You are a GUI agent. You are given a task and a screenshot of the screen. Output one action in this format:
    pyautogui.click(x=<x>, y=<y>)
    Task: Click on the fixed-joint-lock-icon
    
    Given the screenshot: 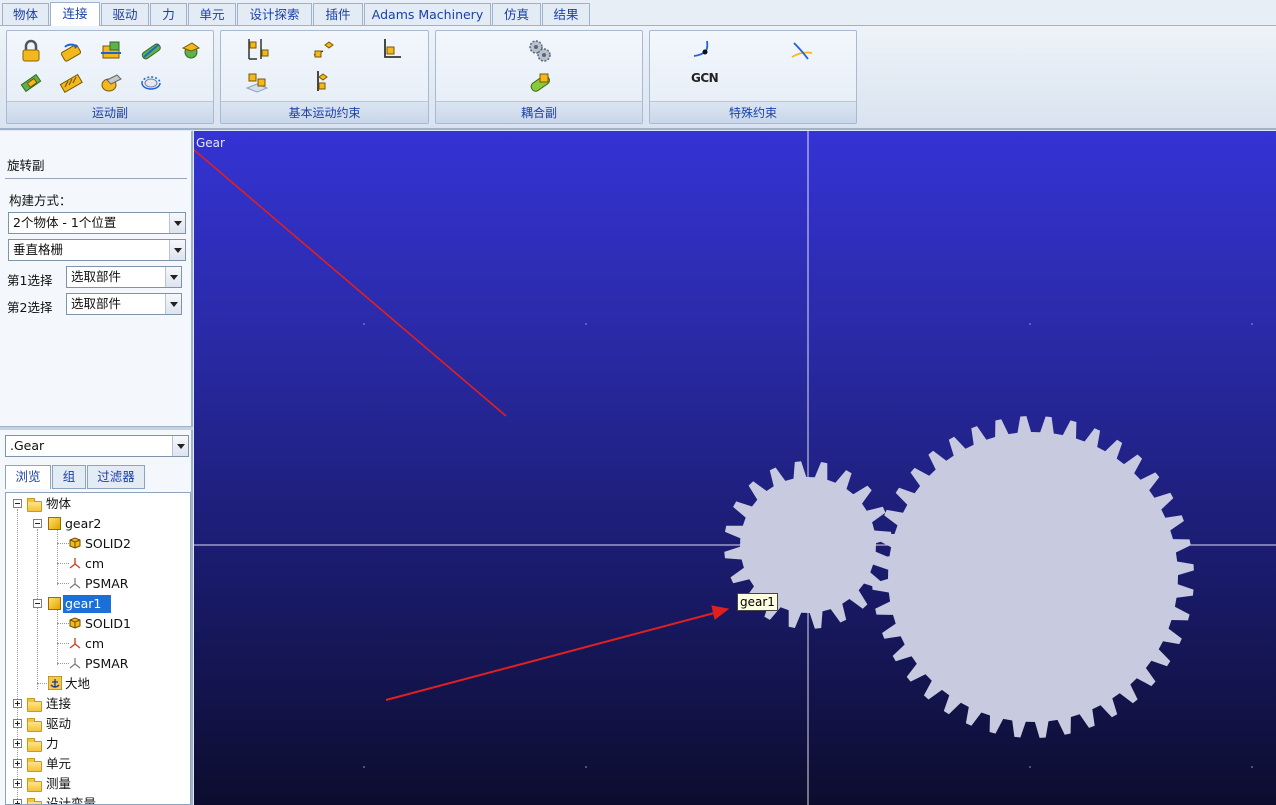 What is the action you would take?
    pyautogui.click(x=31, y=51)
    